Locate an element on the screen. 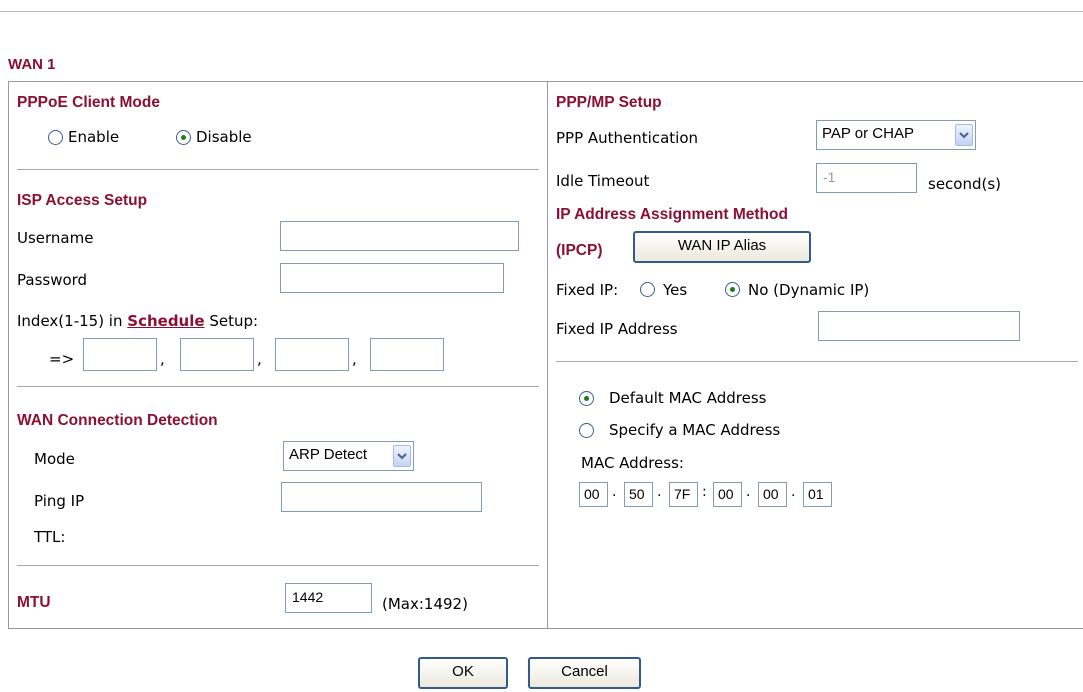 The width and height of the screenshot is (1083, 692). ppp-section-title: PPP/MP Setup is located at coordinates (609, 102).